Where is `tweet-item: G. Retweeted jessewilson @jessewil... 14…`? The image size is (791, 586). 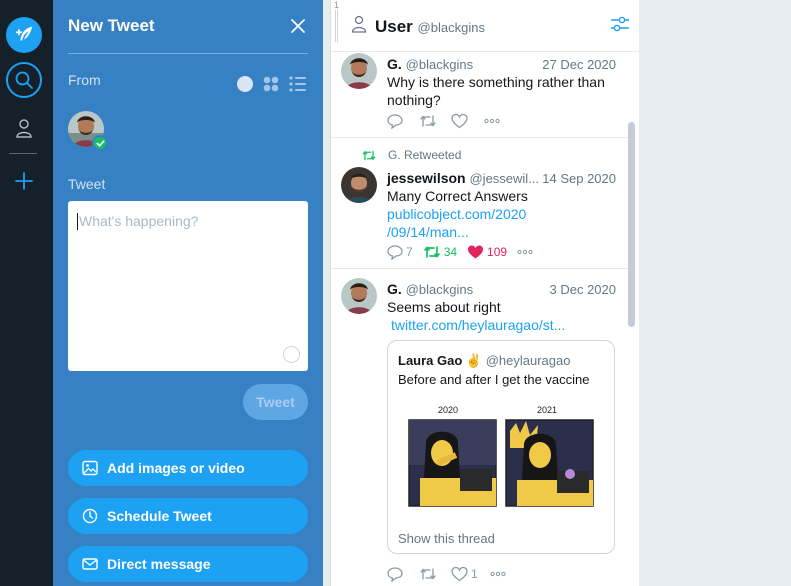
tweet-item: G. Retweeted jessewilson @jessewil... 14… is located at coordinates (481, 203).